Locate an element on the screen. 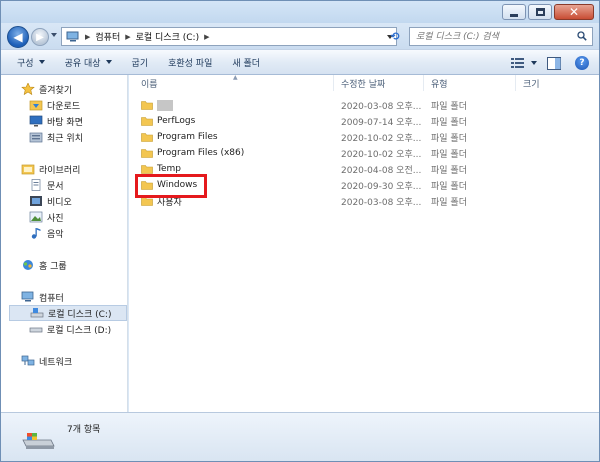 The height and width of the screenshot is (462, 600). share-with-label: 공유 대상 is located at coordinates (82, 63).